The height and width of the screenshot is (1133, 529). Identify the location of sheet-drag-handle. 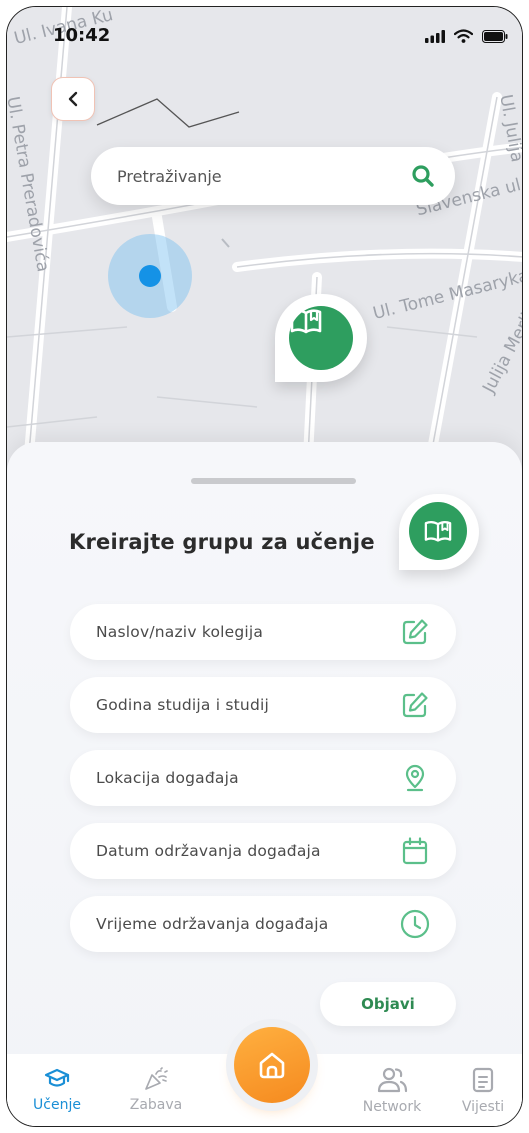
(273, 481).